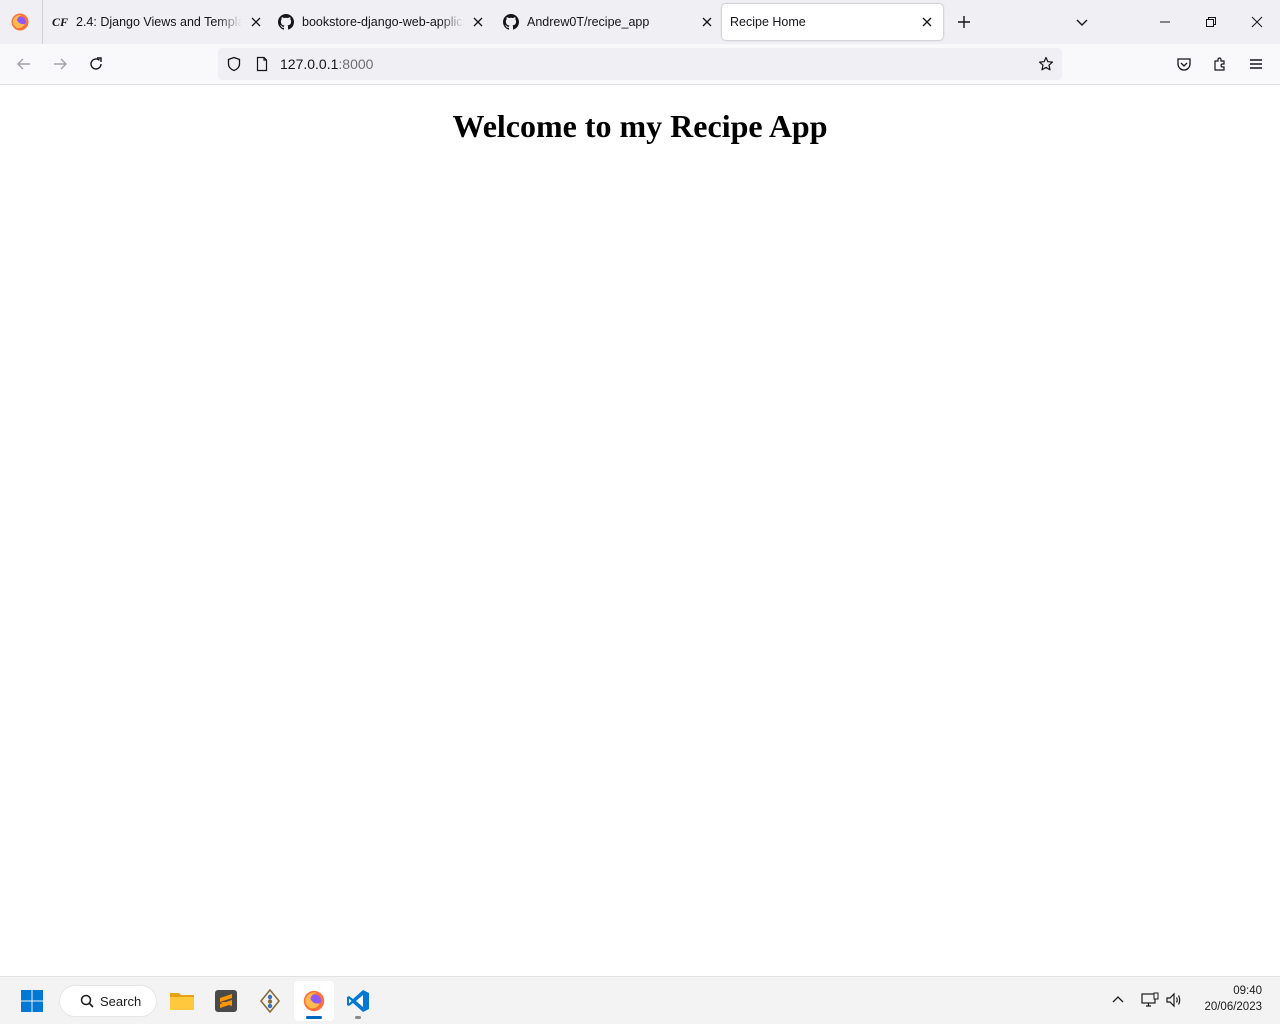  I want to click on start-button, so click(32, 1001).